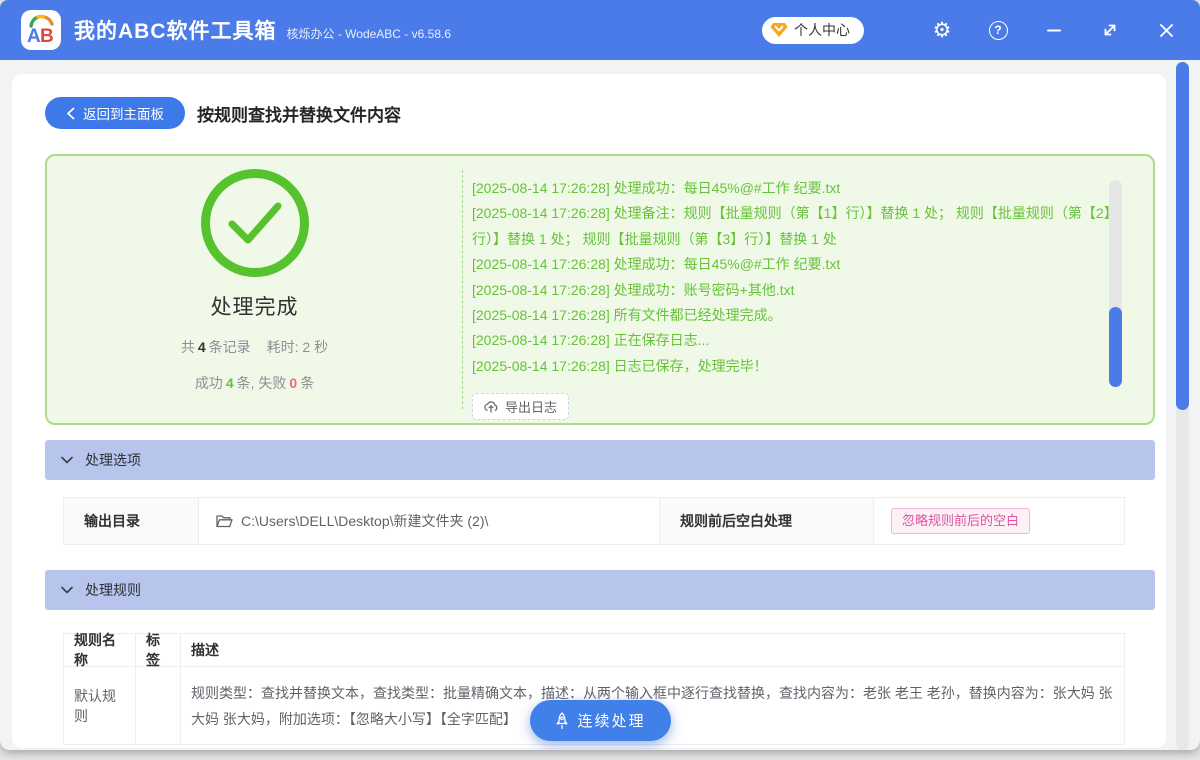 Image resolution: width=1200 pixels, height=760 pixels. Describe the element at coordinates (822, 30) in the screenshot. I see `user-center-label: 个人中心` at that location.